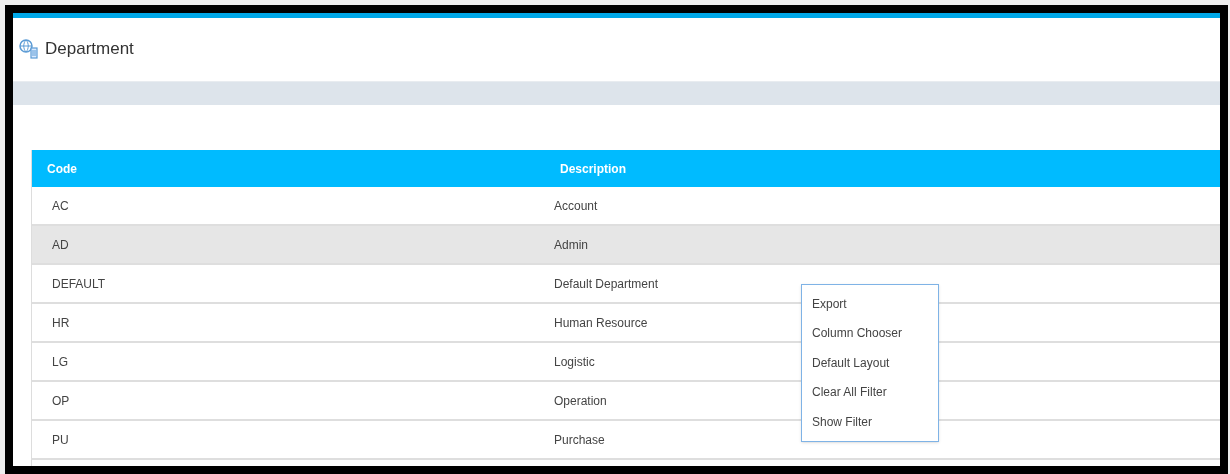 This screenshot has width=1230, height=474. I want to click on table-cell-text: Account, so click(576, 206).